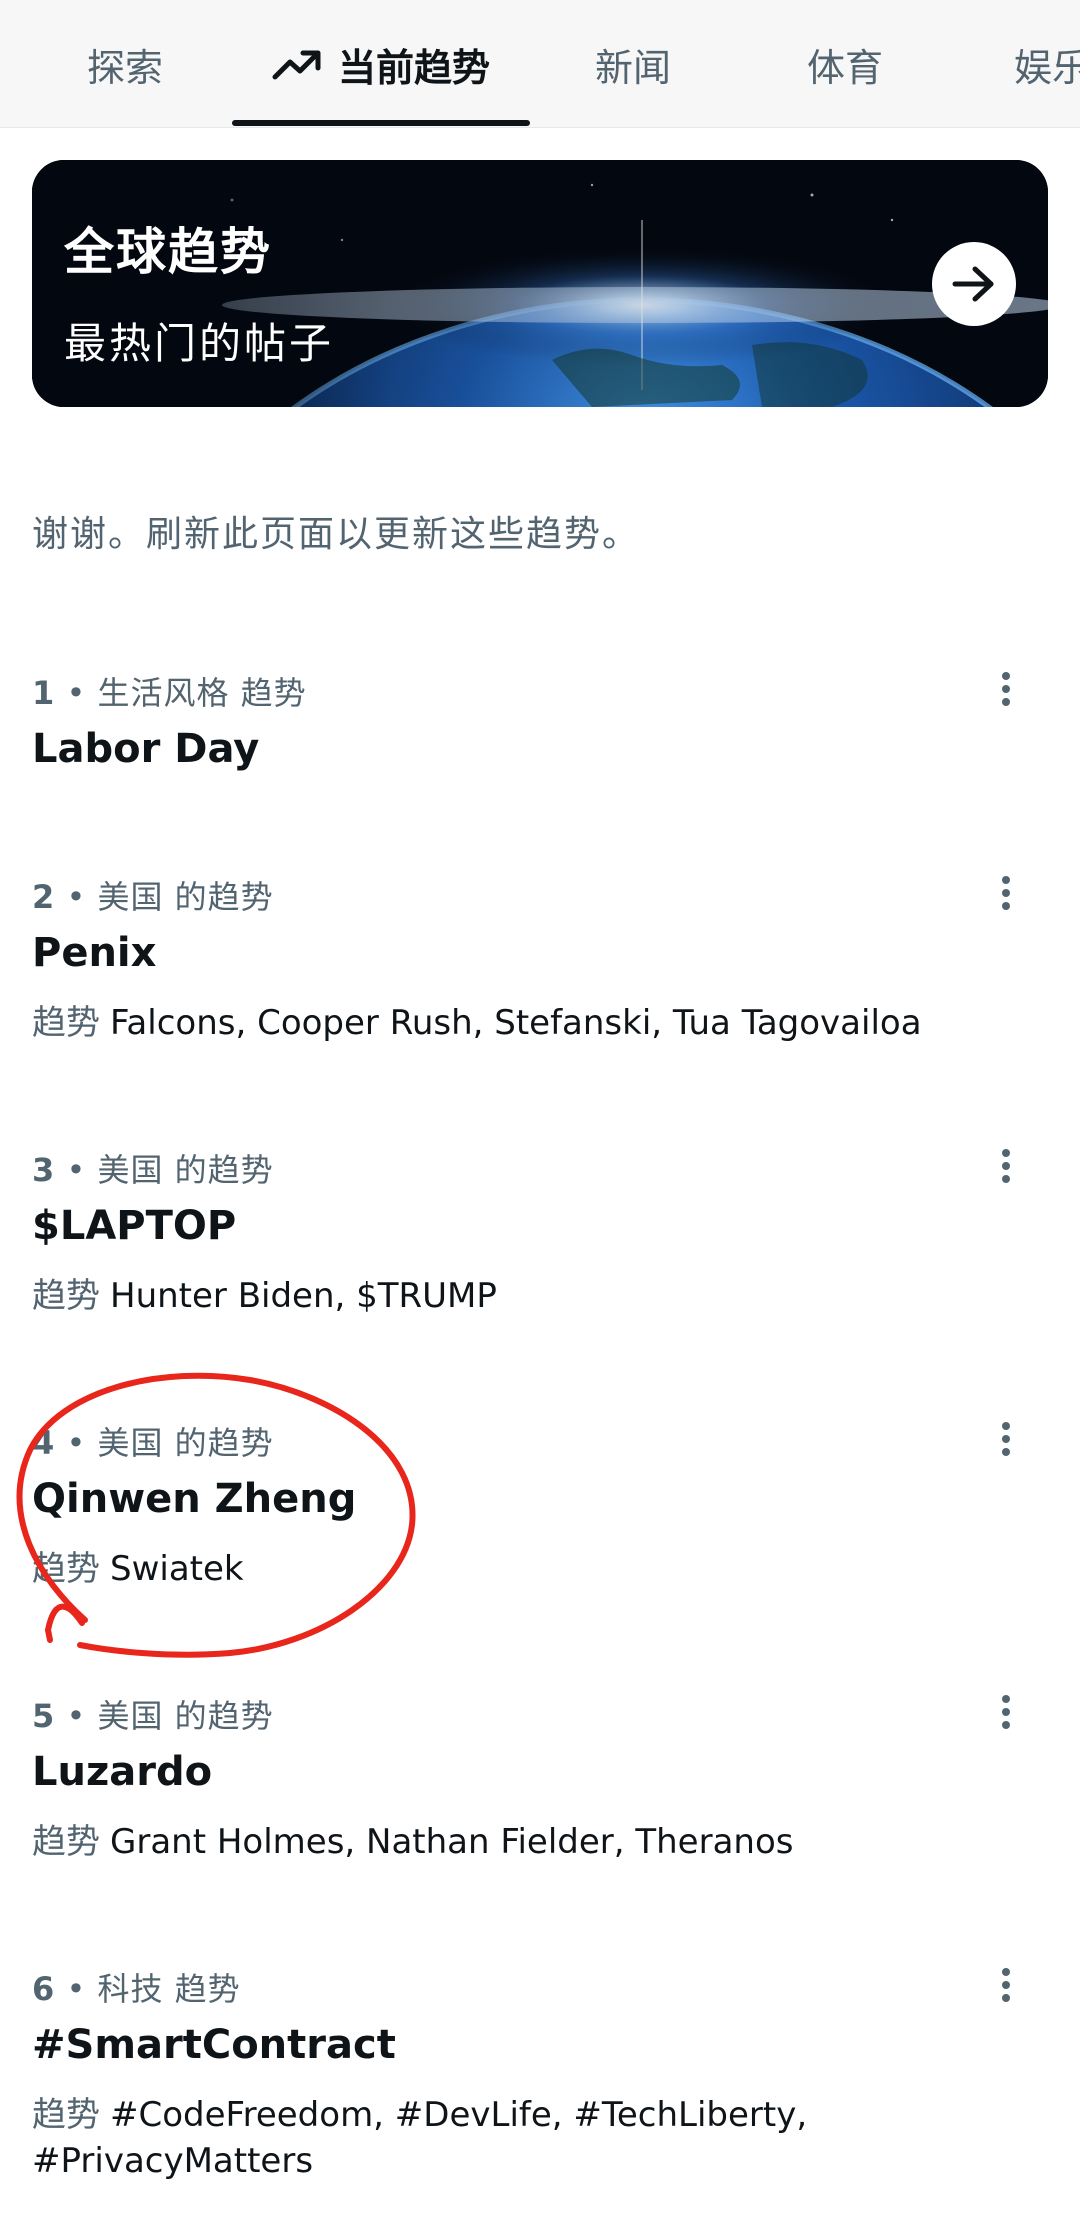 The image size is (1080, 2231). I want to click on trend-item: 1 • 生活风格 趋势 Labor Day, so click(540, 758).